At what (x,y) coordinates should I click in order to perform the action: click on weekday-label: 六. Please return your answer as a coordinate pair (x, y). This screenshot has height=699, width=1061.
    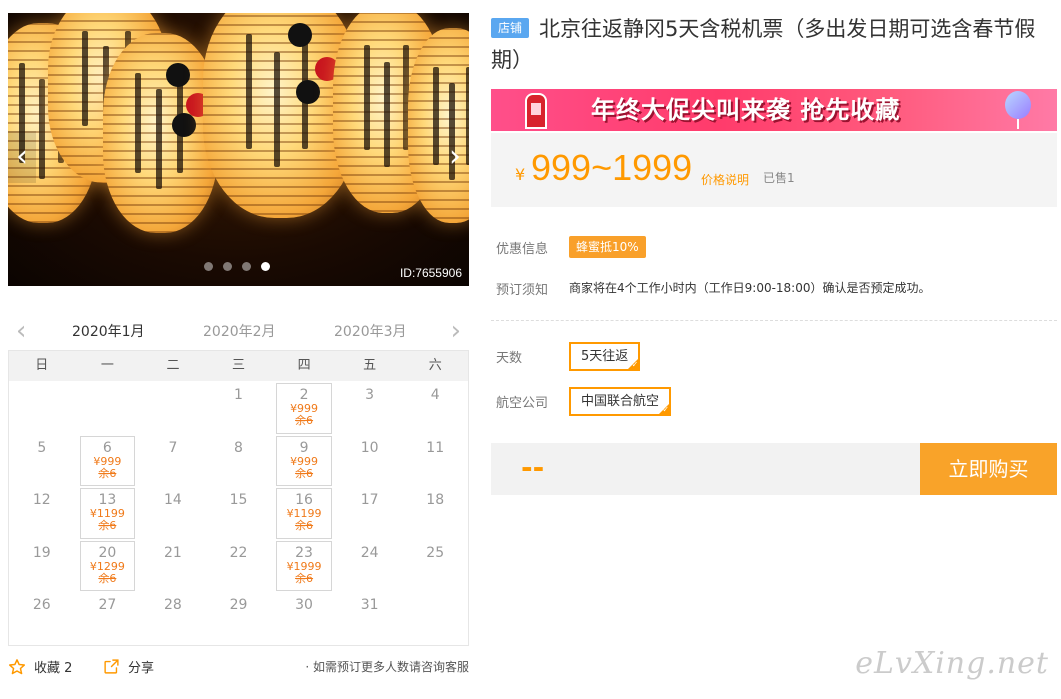
    Looking at the image, I should click on (435, 365).